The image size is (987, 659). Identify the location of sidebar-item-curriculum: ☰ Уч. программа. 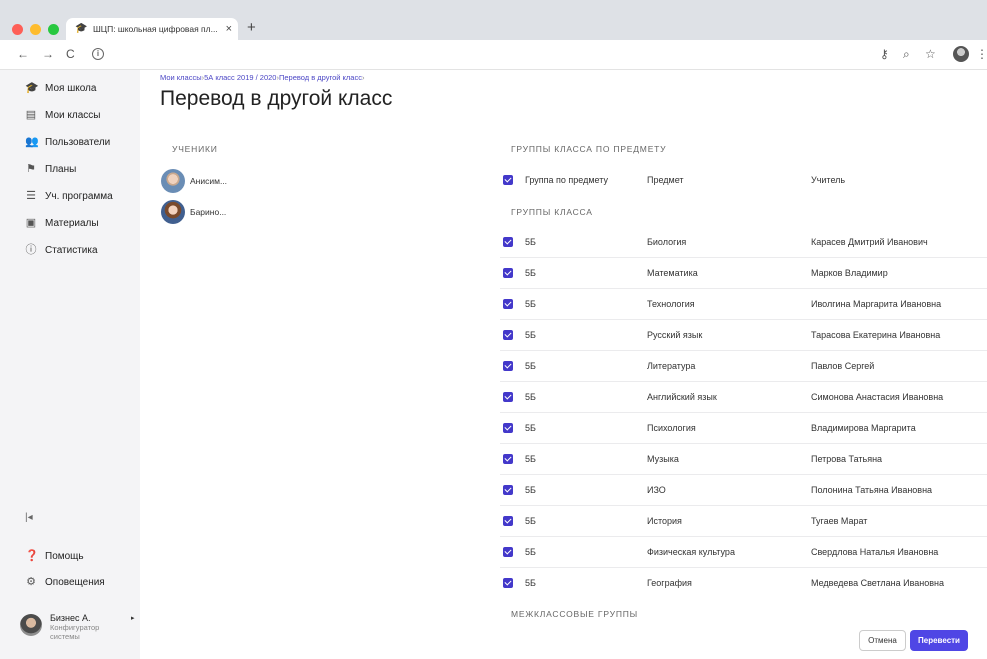
(69, 196).